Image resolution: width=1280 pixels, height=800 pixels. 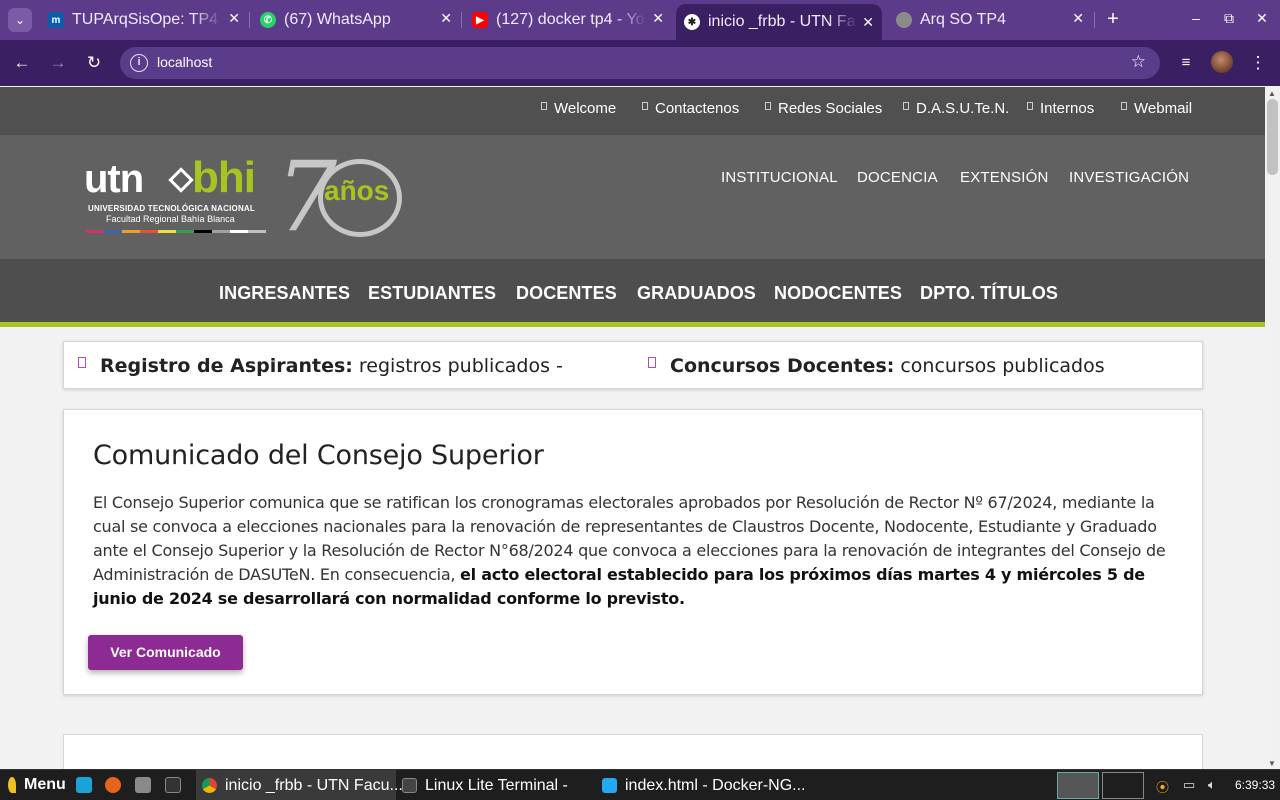 I want to click on tab-title: (127) docker tp4 - Yo, so click(x=570, y=19).